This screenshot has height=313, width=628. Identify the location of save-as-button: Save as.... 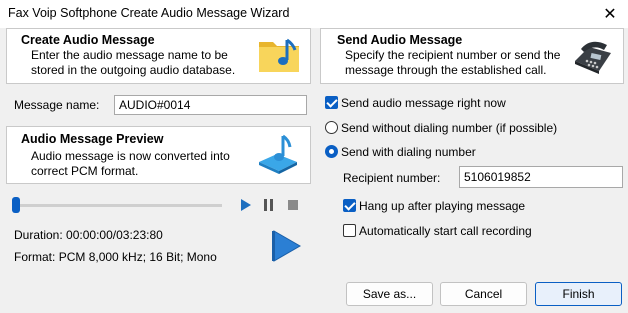
(389, 294).